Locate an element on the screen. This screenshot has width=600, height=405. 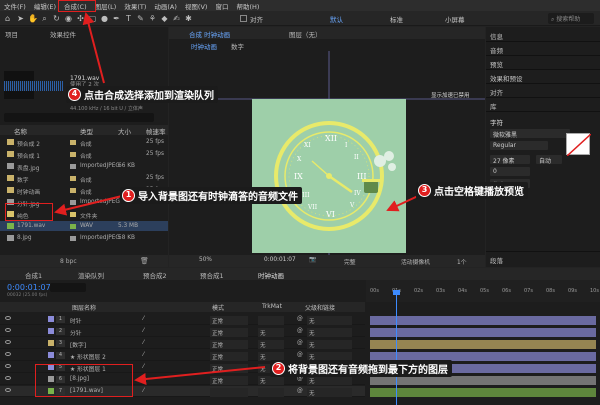
menu-effect: 效果(T) is located at coordinates (135, 6).